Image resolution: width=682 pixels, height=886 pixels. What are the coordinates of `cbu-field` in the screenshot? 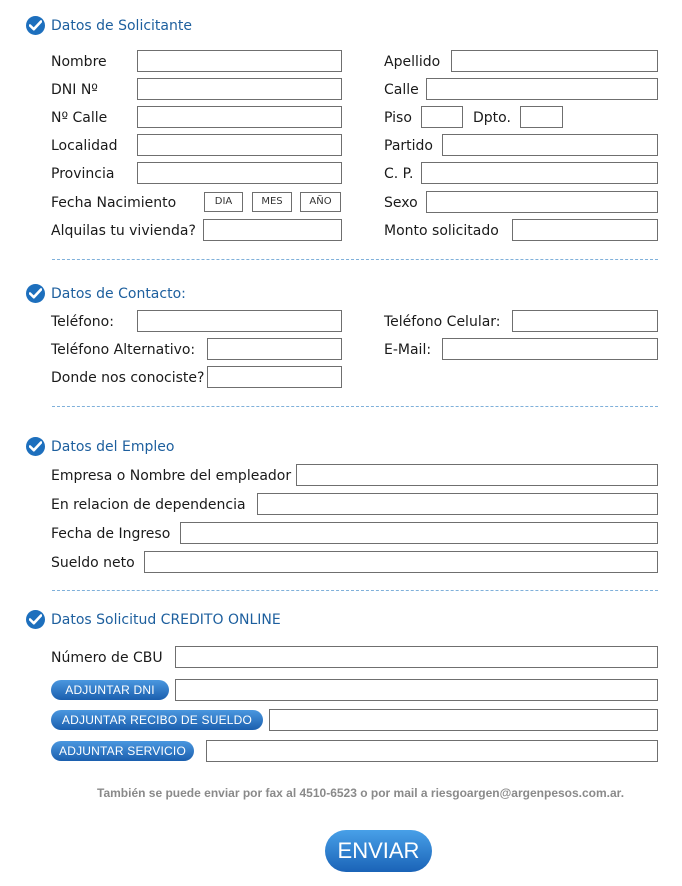 It's located at (416, 657).